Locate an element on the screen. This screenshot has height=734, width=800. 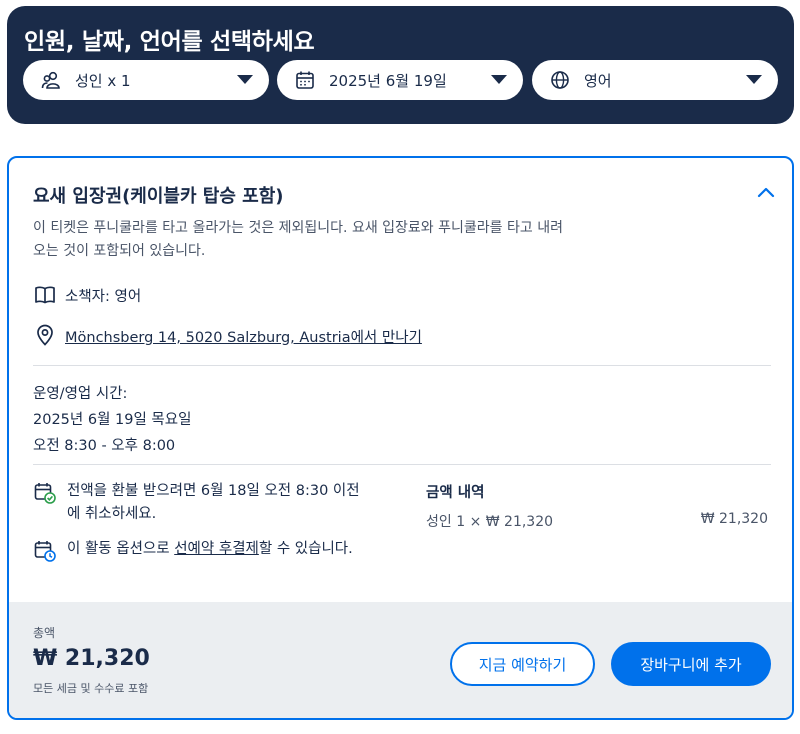
participants-dropdown: 성인 x 1 is located at coordinates (146, 80).